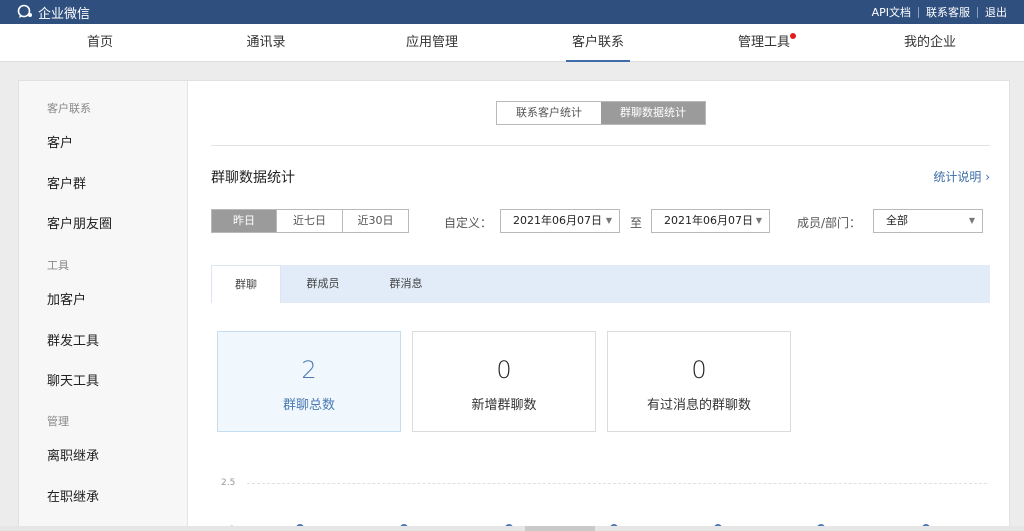 This screenshot has width=1024, height=531. I want to click on nav-contacts: 通讯录, so click(266, 43).